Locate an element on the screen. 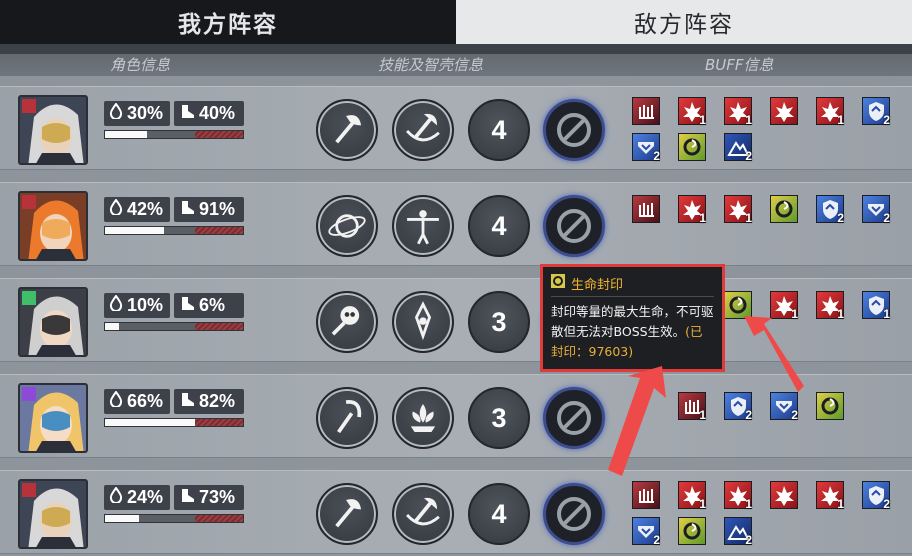 This screenshot has height=556, width=912. tooltip-description: 封印等量的最大生命，不可驱散但无法对BOSS生效。(已封印：97603) is located at coordinates (632, 332).